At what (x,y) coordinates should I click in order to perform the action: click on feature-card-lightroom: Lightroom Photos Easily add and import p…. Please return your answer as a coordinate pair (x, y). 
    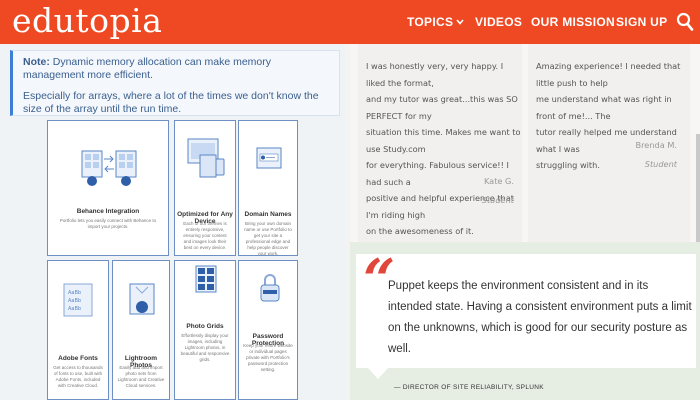
    Looking at the image, I should click on (141, 330).